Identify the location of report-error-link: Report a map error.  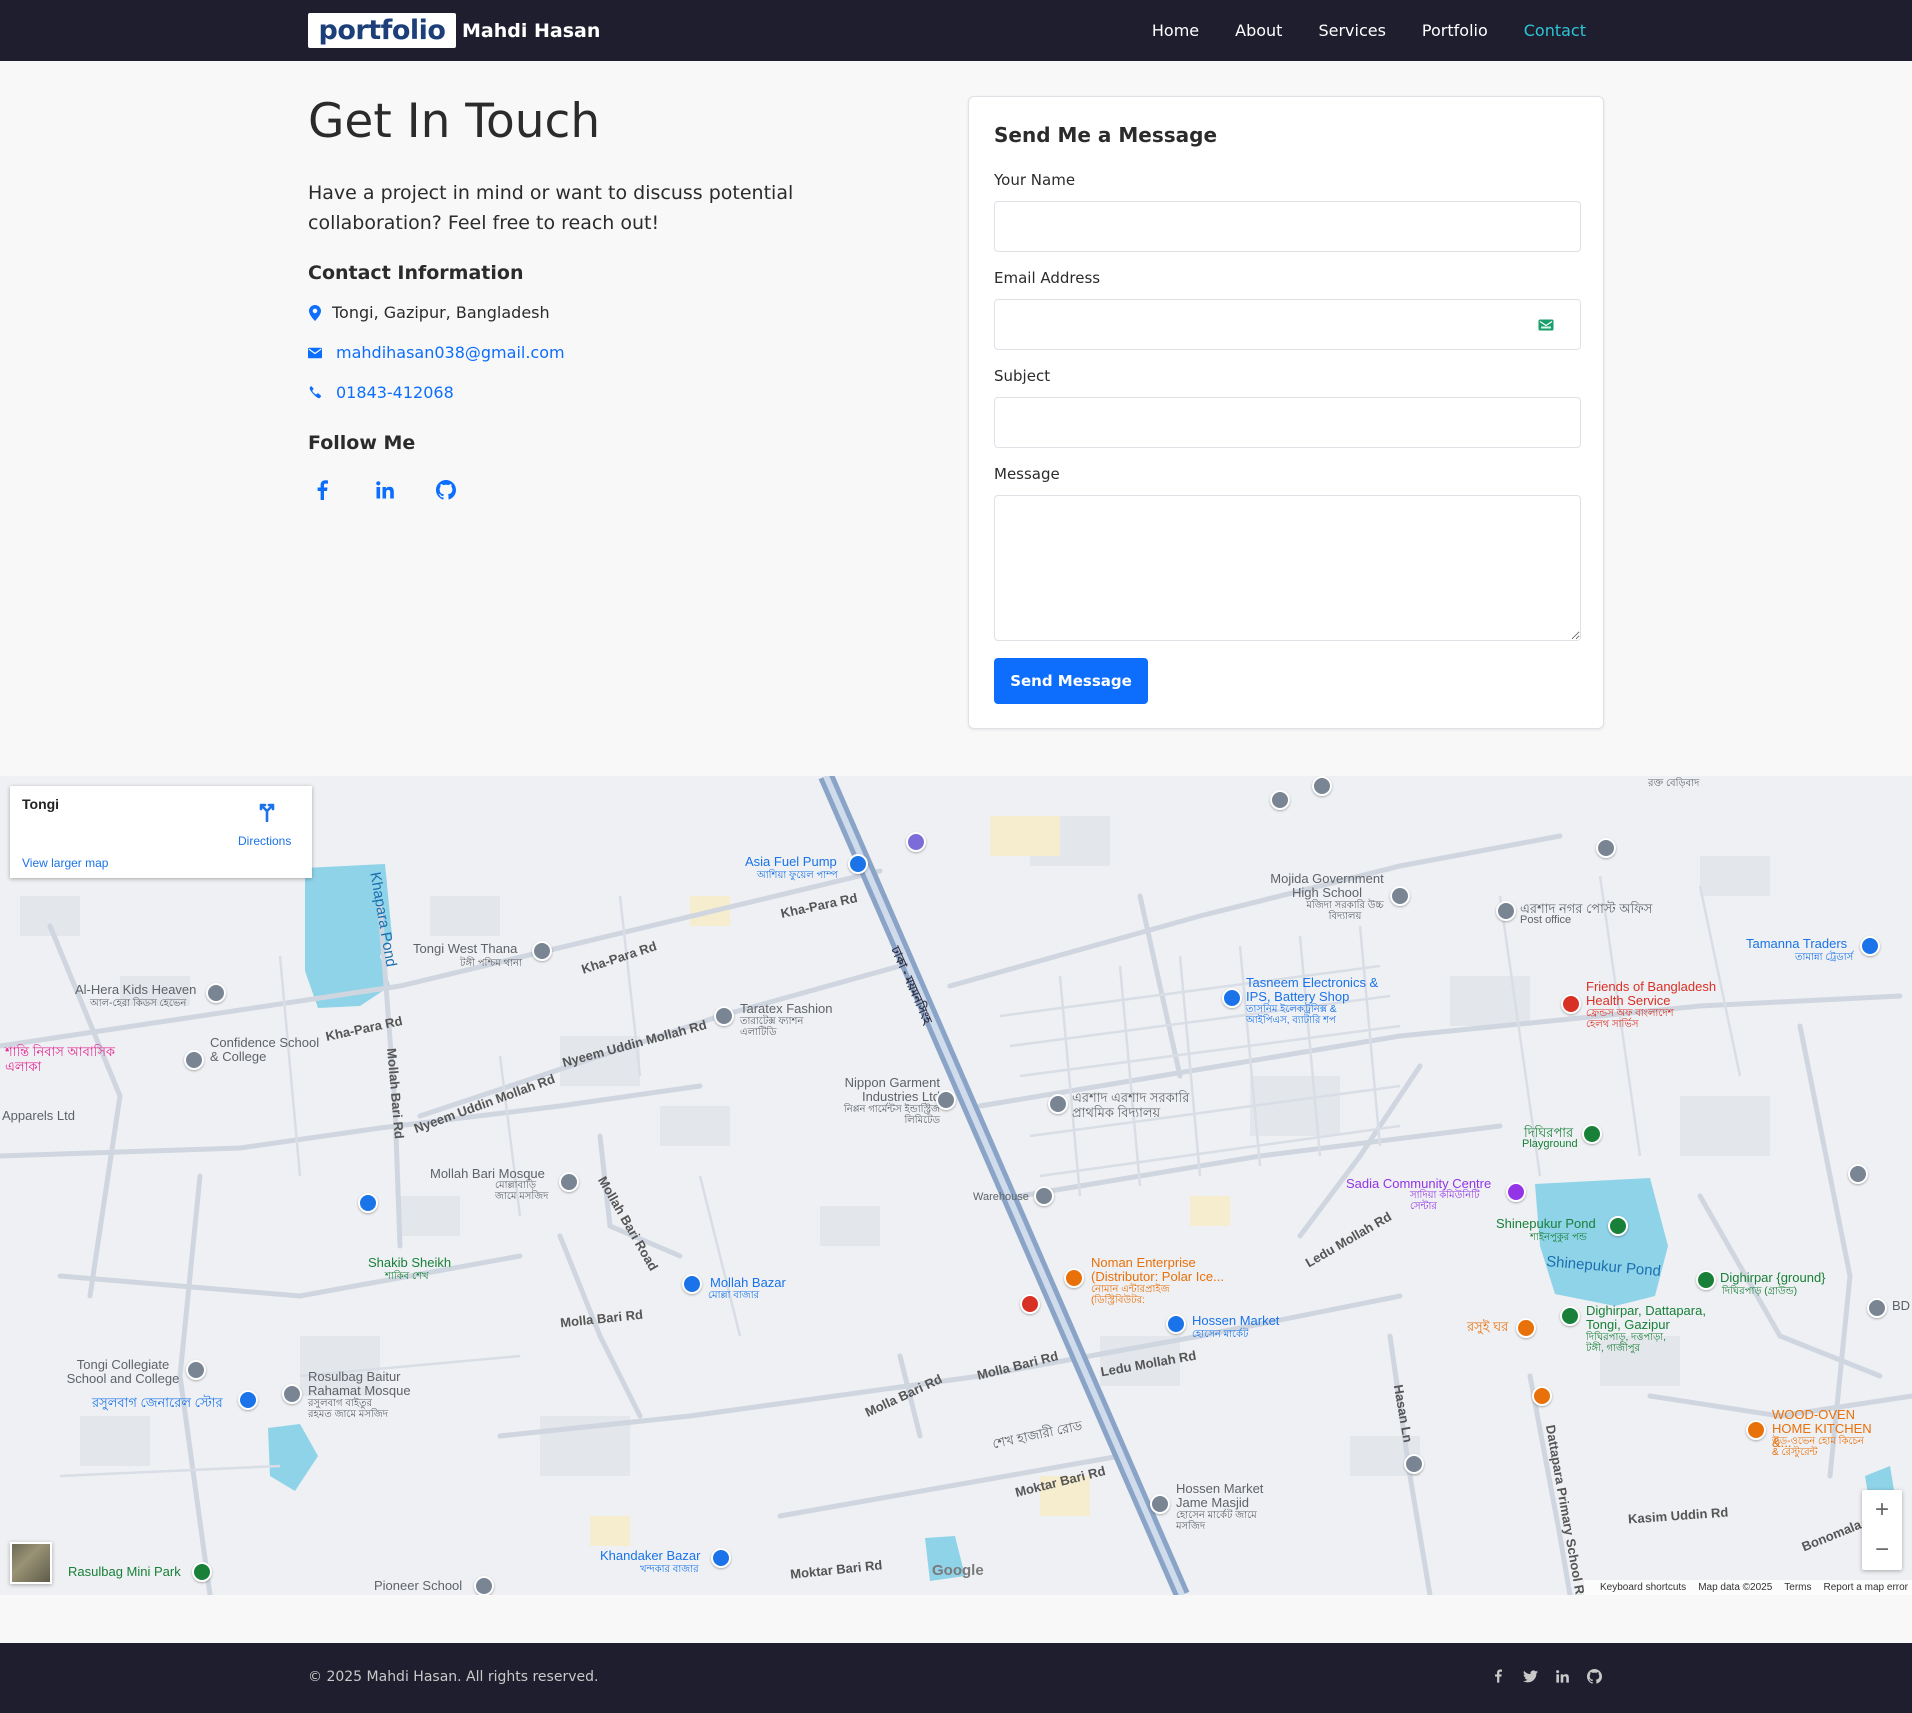
(1866, 1587).